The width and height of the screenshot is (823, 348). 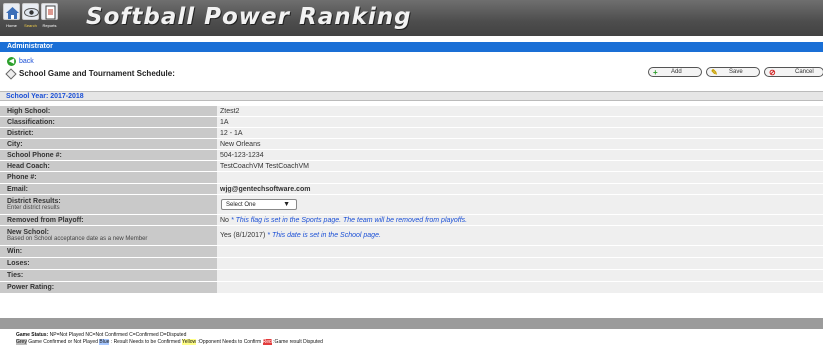 I want to click on head-coach-value: TestCoachVM TestCoachVM, so click(x=264, y=166).